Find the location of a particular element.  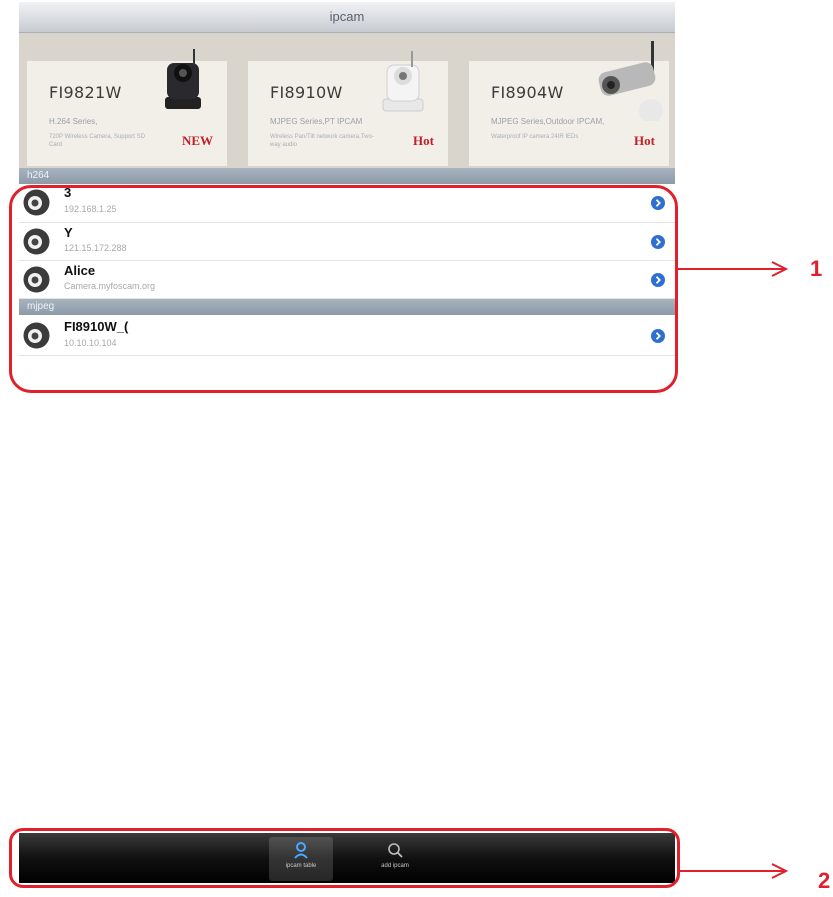

navigation-bar: ipcam is located at coordinates (347, 17).